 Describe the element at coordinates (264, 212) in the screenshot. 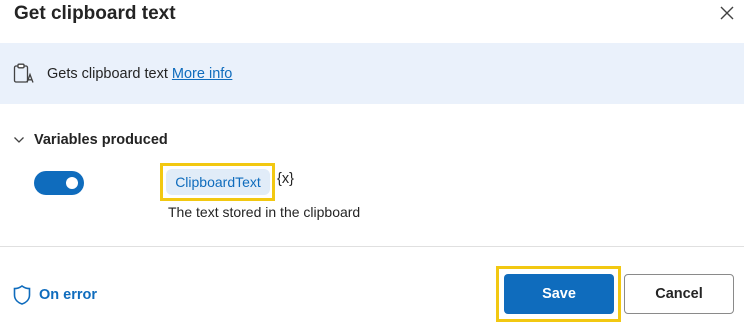

I see `variable-description: The text stored in the clipboard` at that location.